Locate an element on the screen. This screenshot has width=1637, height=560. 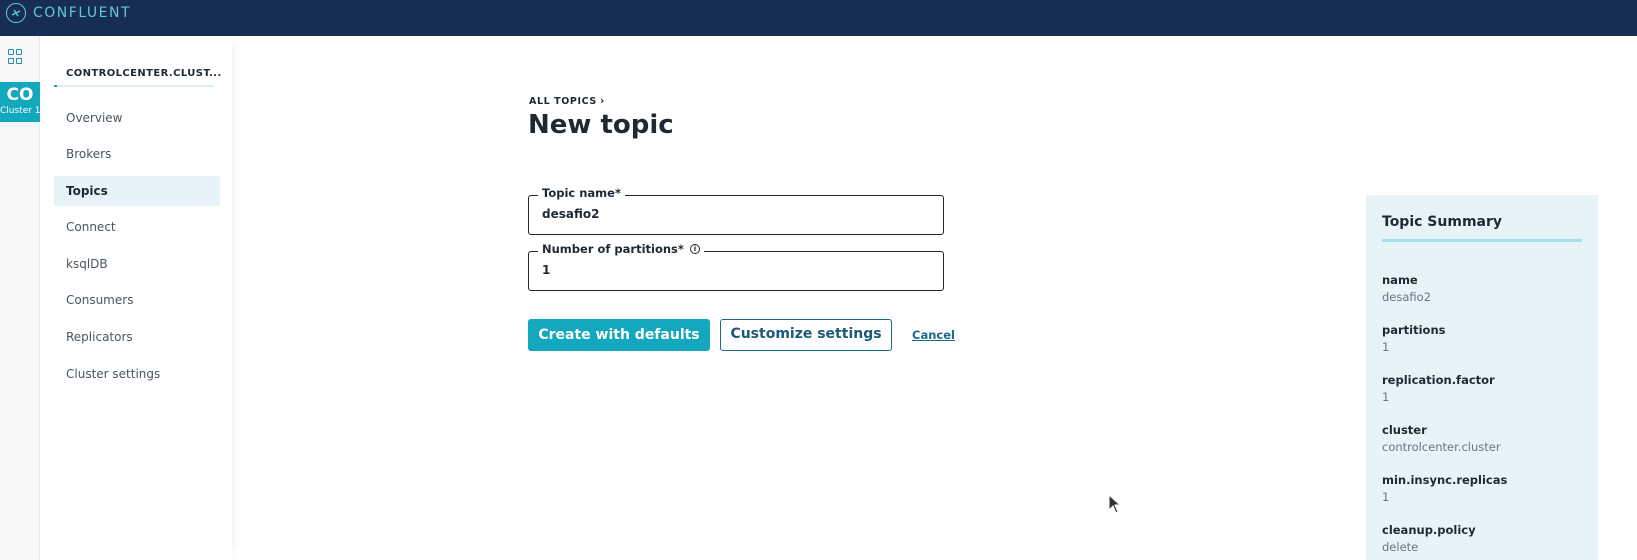
sidebar-item-cluster-settings: Cluster settings is located at coordinates (137, 374).